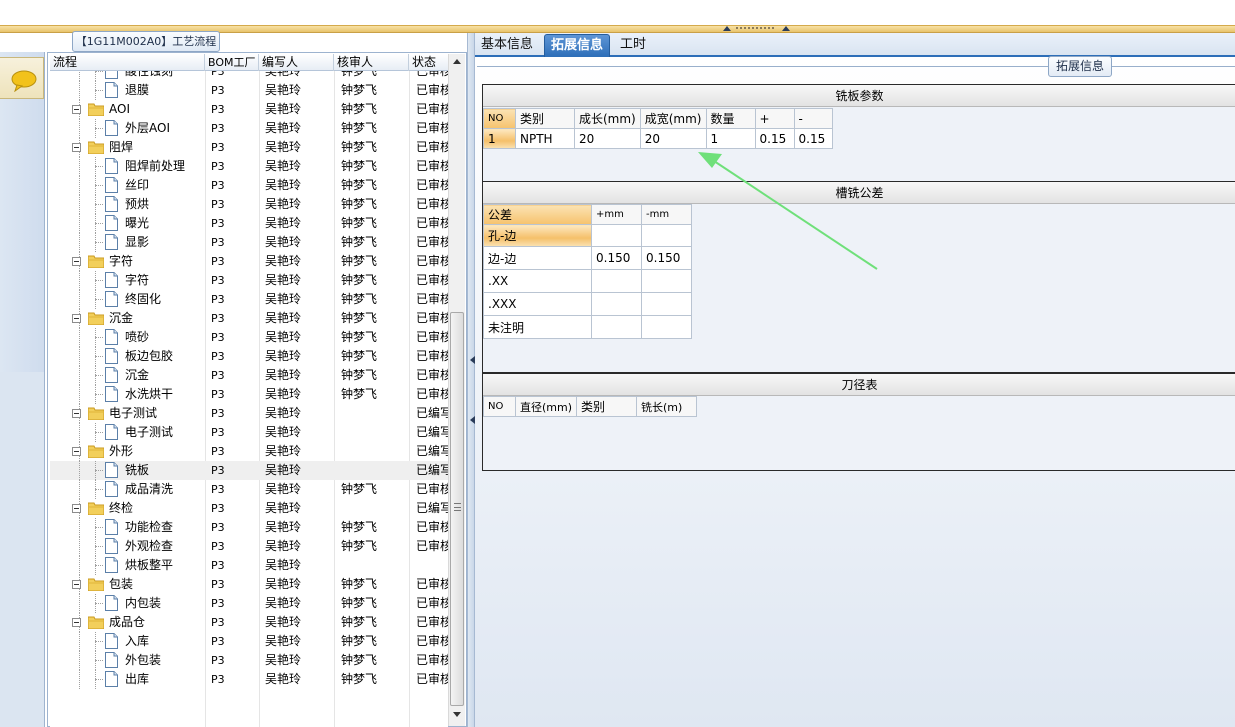 This screenshot has height=727, width=1235. I want to click on tree-step-row: 终固化 P3 吴艳玲 钟梦飞 已审核, so click(249, 299).